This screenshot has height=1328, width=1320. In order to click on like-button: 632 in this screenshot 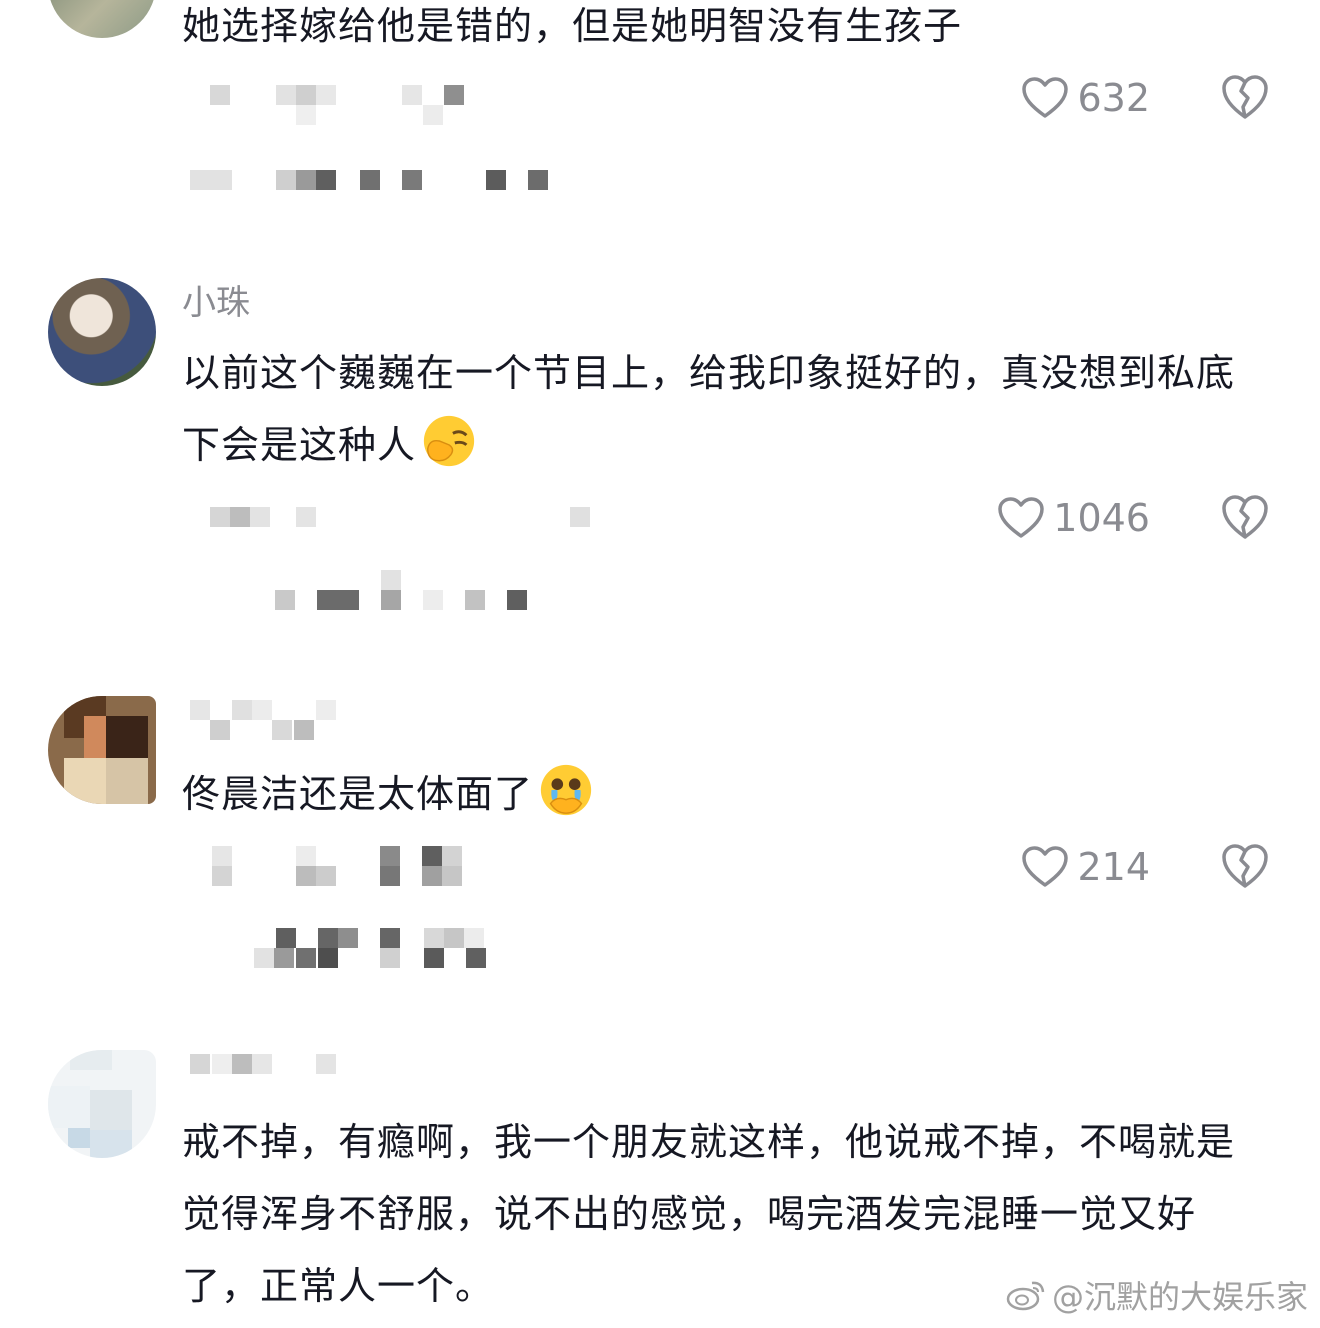, I will do `click(1085, 98)`.